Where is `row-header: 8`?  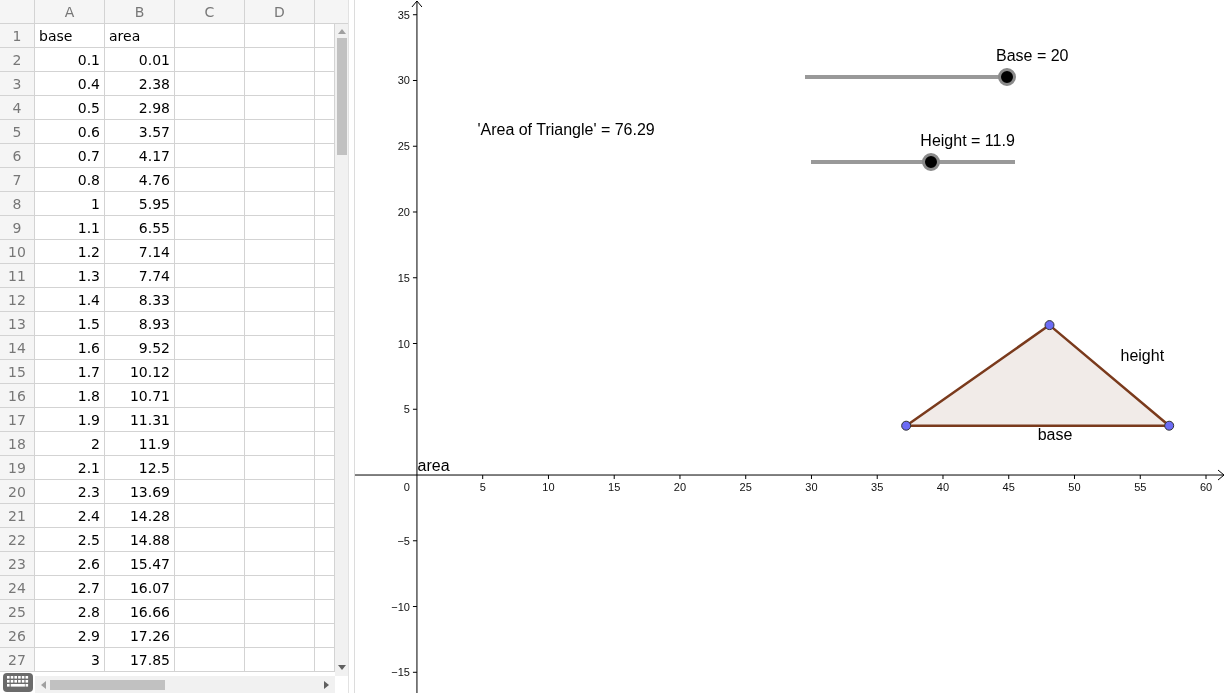
row-header: 8 is located at coordinates (17, 204).